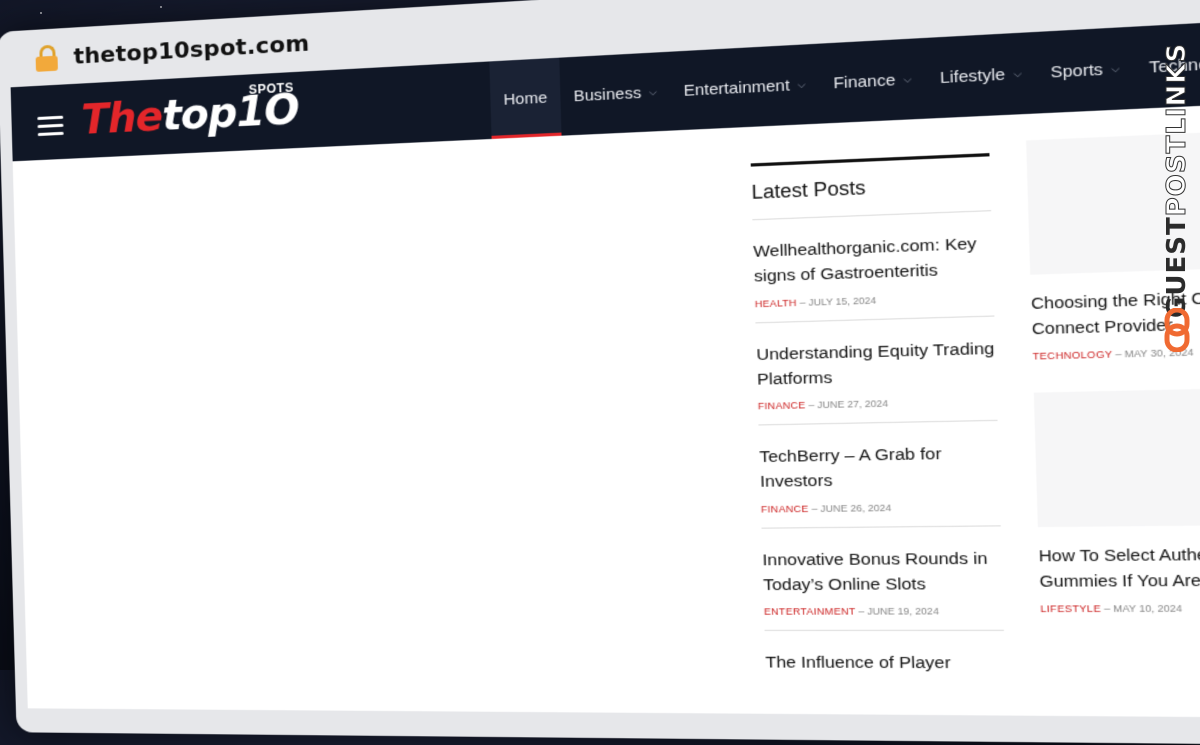 The width and height of the screenshot is (1200, 745). I want to click on guestpostlinks-watermark: GUESTPOSTLINKS, so click(1177, 200).